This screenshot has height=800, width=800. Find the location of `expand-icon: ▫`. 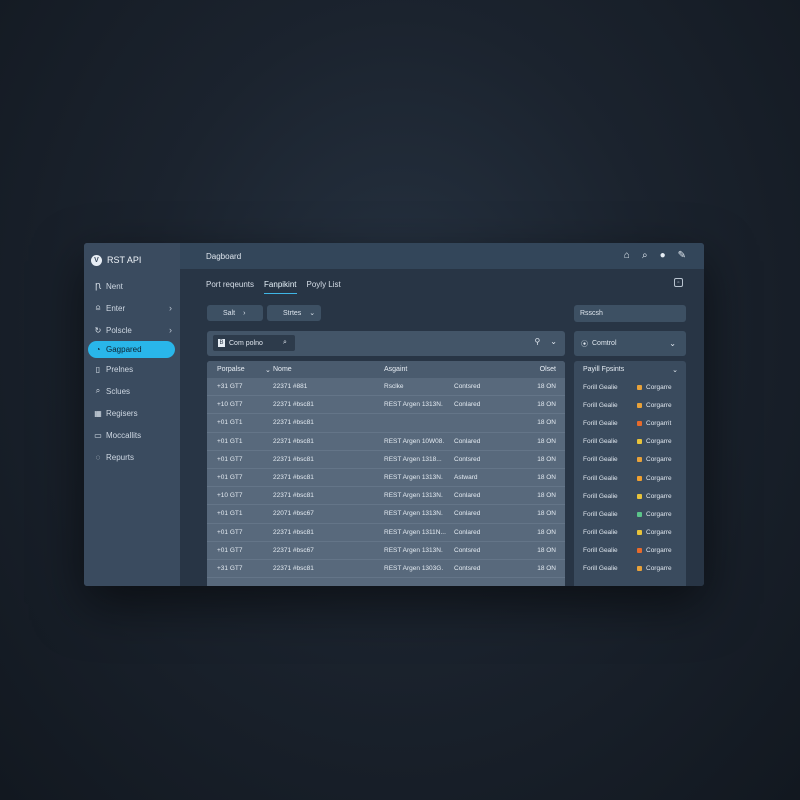

expand-icon: ▫ is located at coordinates (678, 282).